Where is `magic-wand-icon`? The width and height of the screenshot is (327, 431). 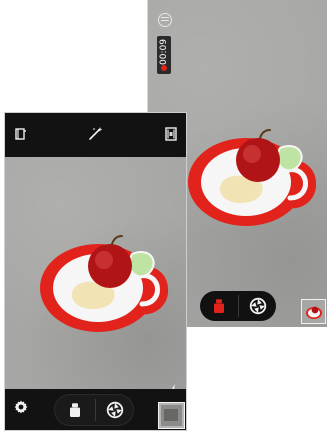
magic-wand-icon is located at coordinates (96, 133).